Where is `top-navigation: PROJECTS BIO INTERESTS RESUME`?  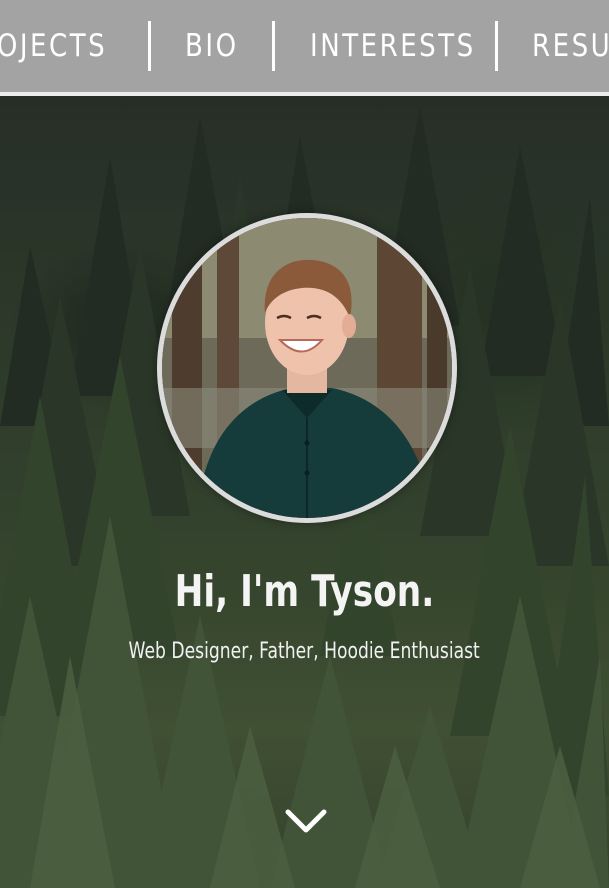 top-navigation: PROJECTS BIO INTERESTS RESUME is located at coordinates (304, 46).